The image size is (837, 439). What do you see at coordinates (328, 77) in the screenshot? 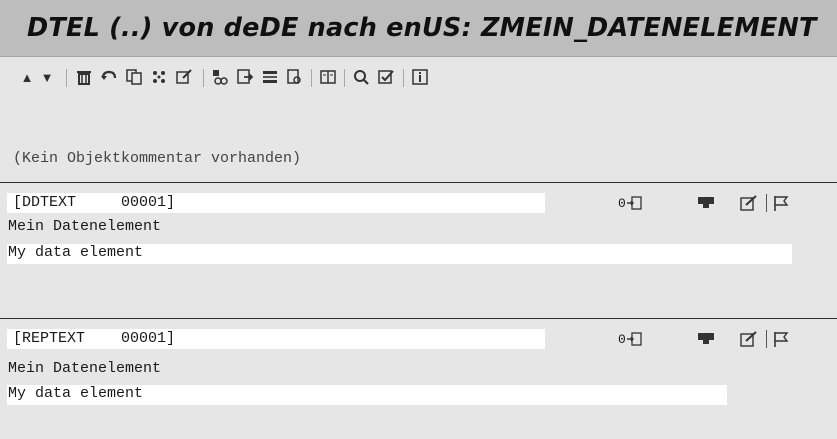
I see `split-view-icon` at bounding box center [328, 77].